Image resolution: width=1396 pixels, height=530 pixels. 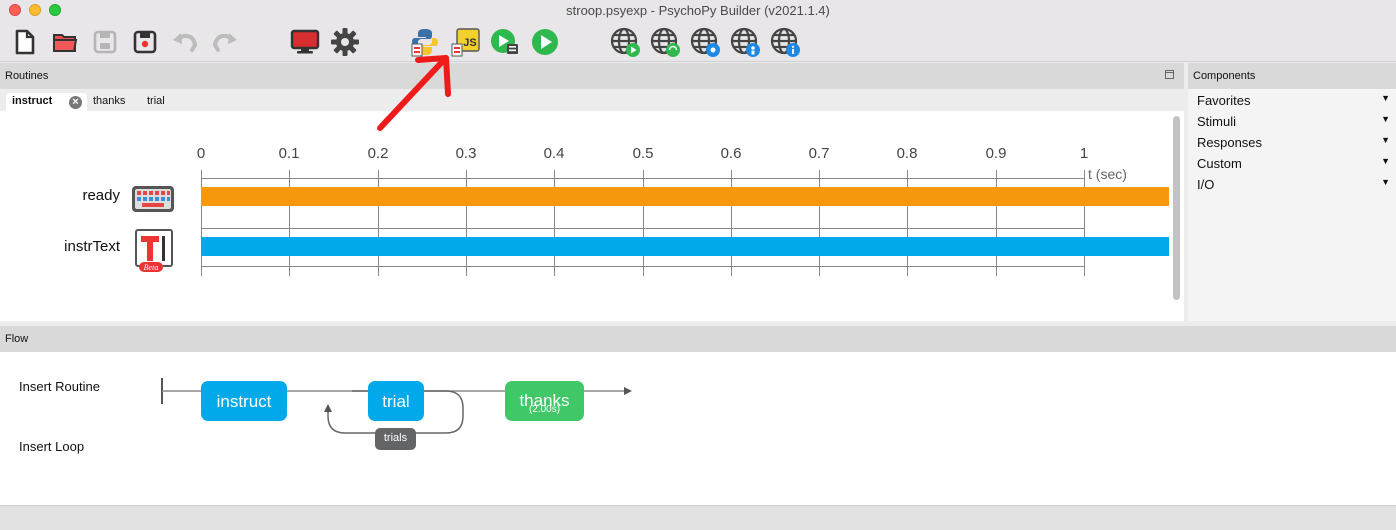 I want to click on open-folder-icon, so click(x=65, y=42).